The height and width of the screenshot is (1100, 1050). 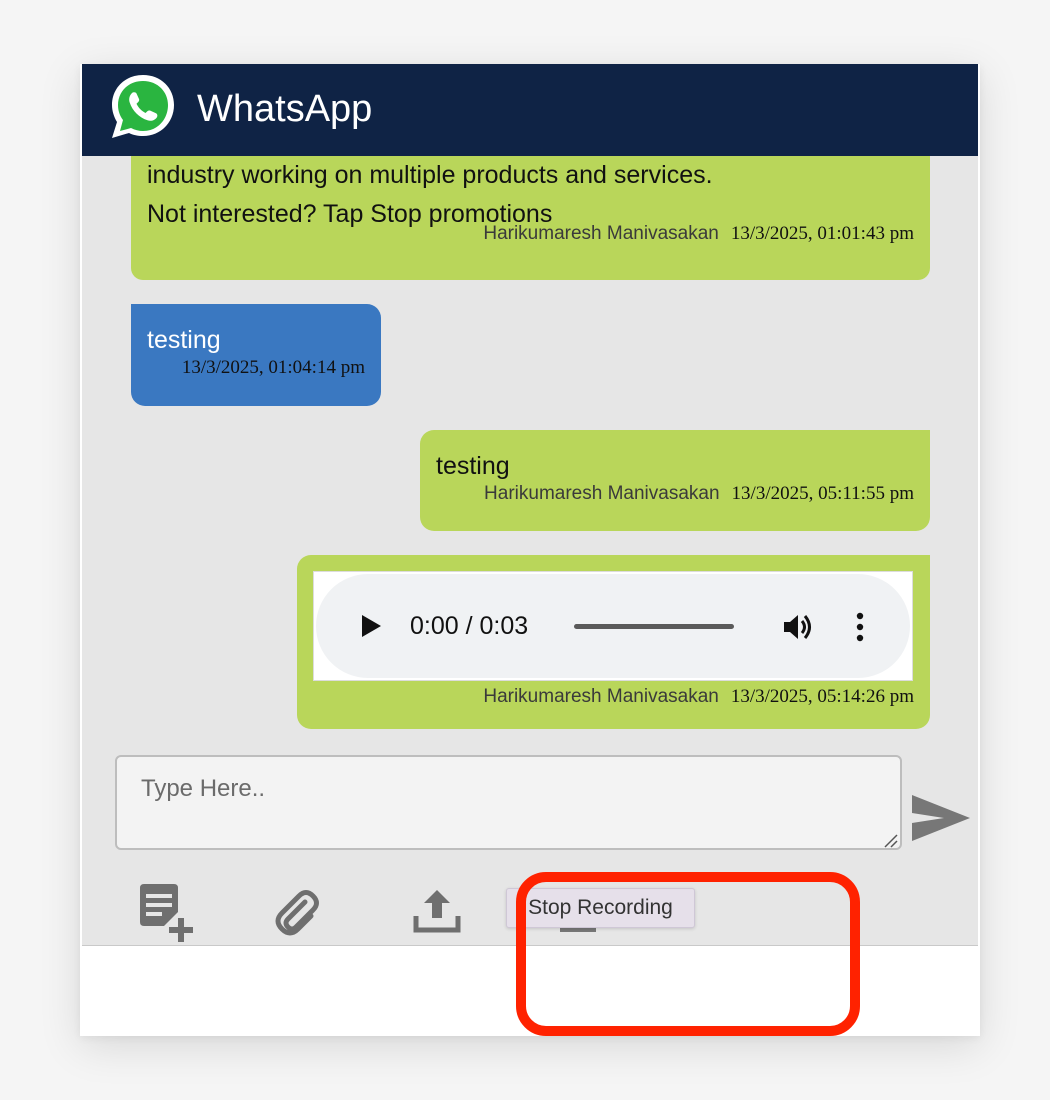 I want to click on audio-progress-slider, so click(x=654, y=626).